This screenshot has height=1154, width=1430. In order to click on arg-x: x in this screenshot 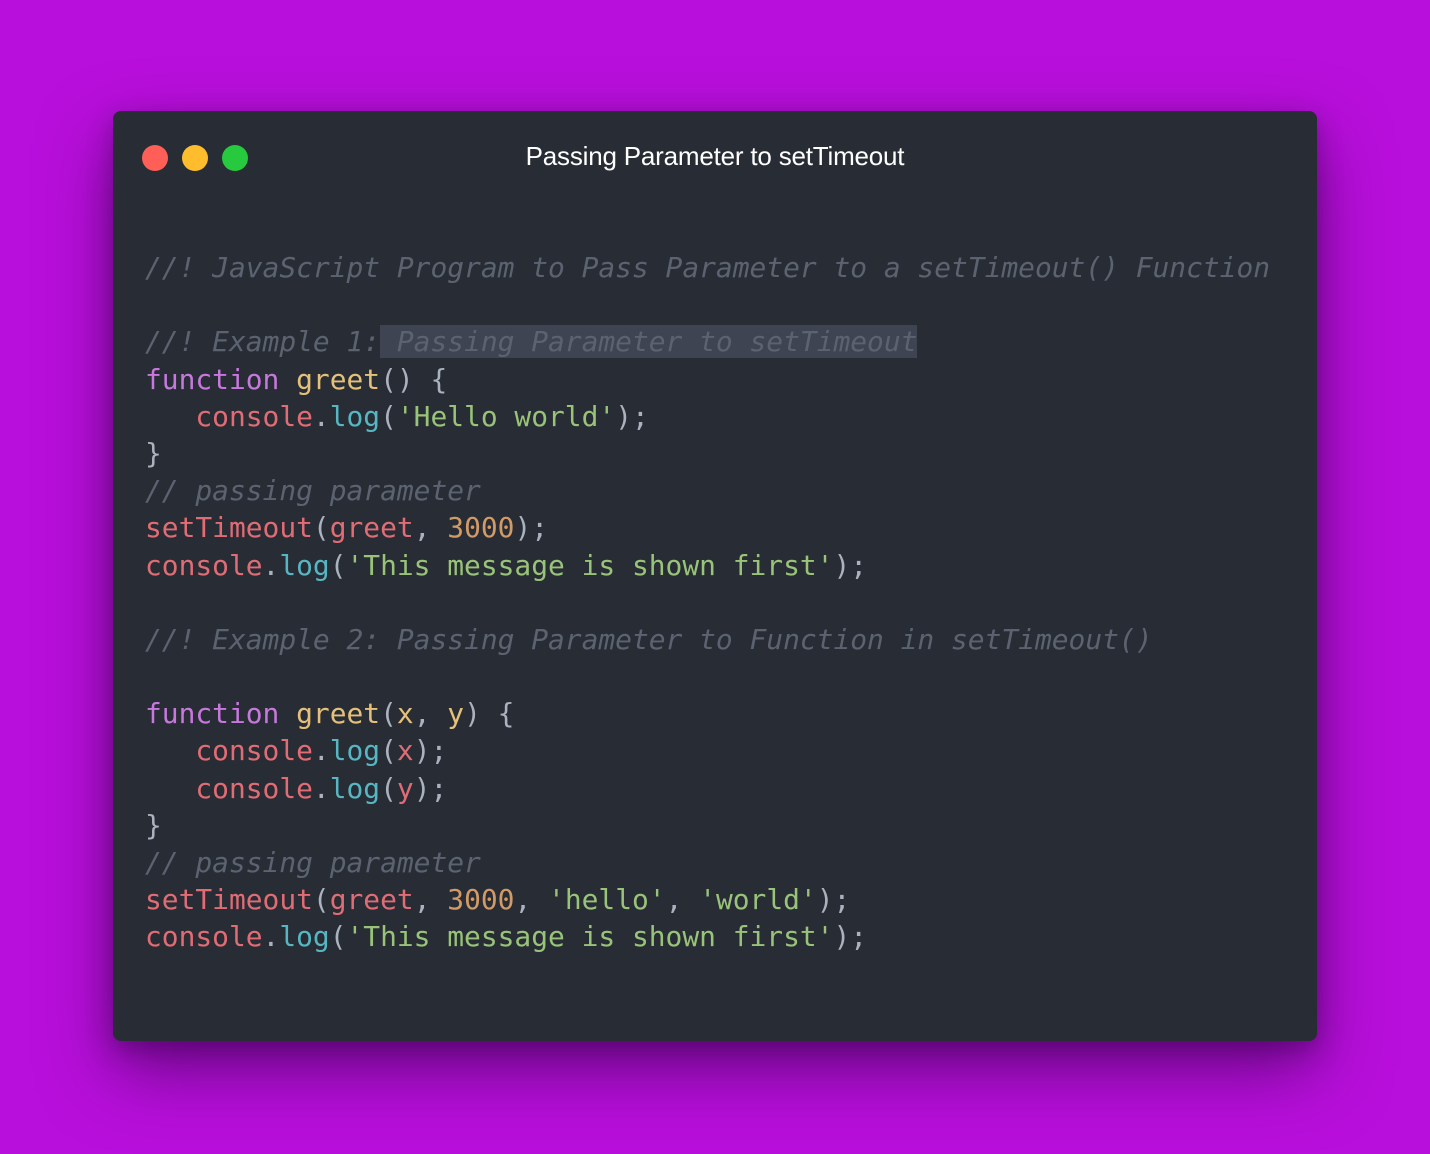, I will do `click(405, 751)`.